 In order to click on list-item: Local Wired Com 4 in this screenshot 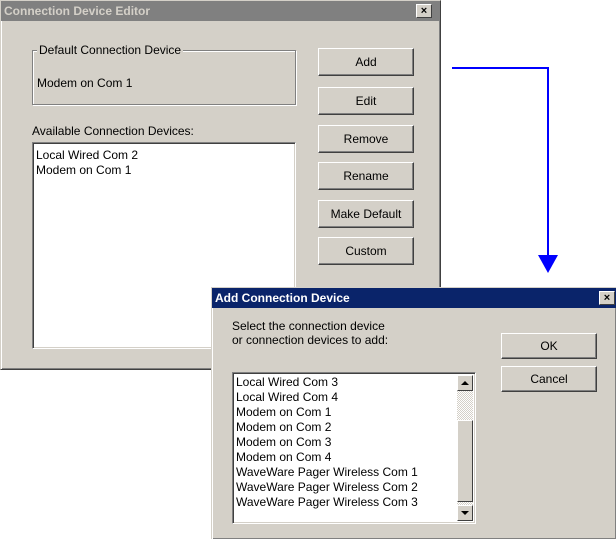, I will do `click(354, 397)`.